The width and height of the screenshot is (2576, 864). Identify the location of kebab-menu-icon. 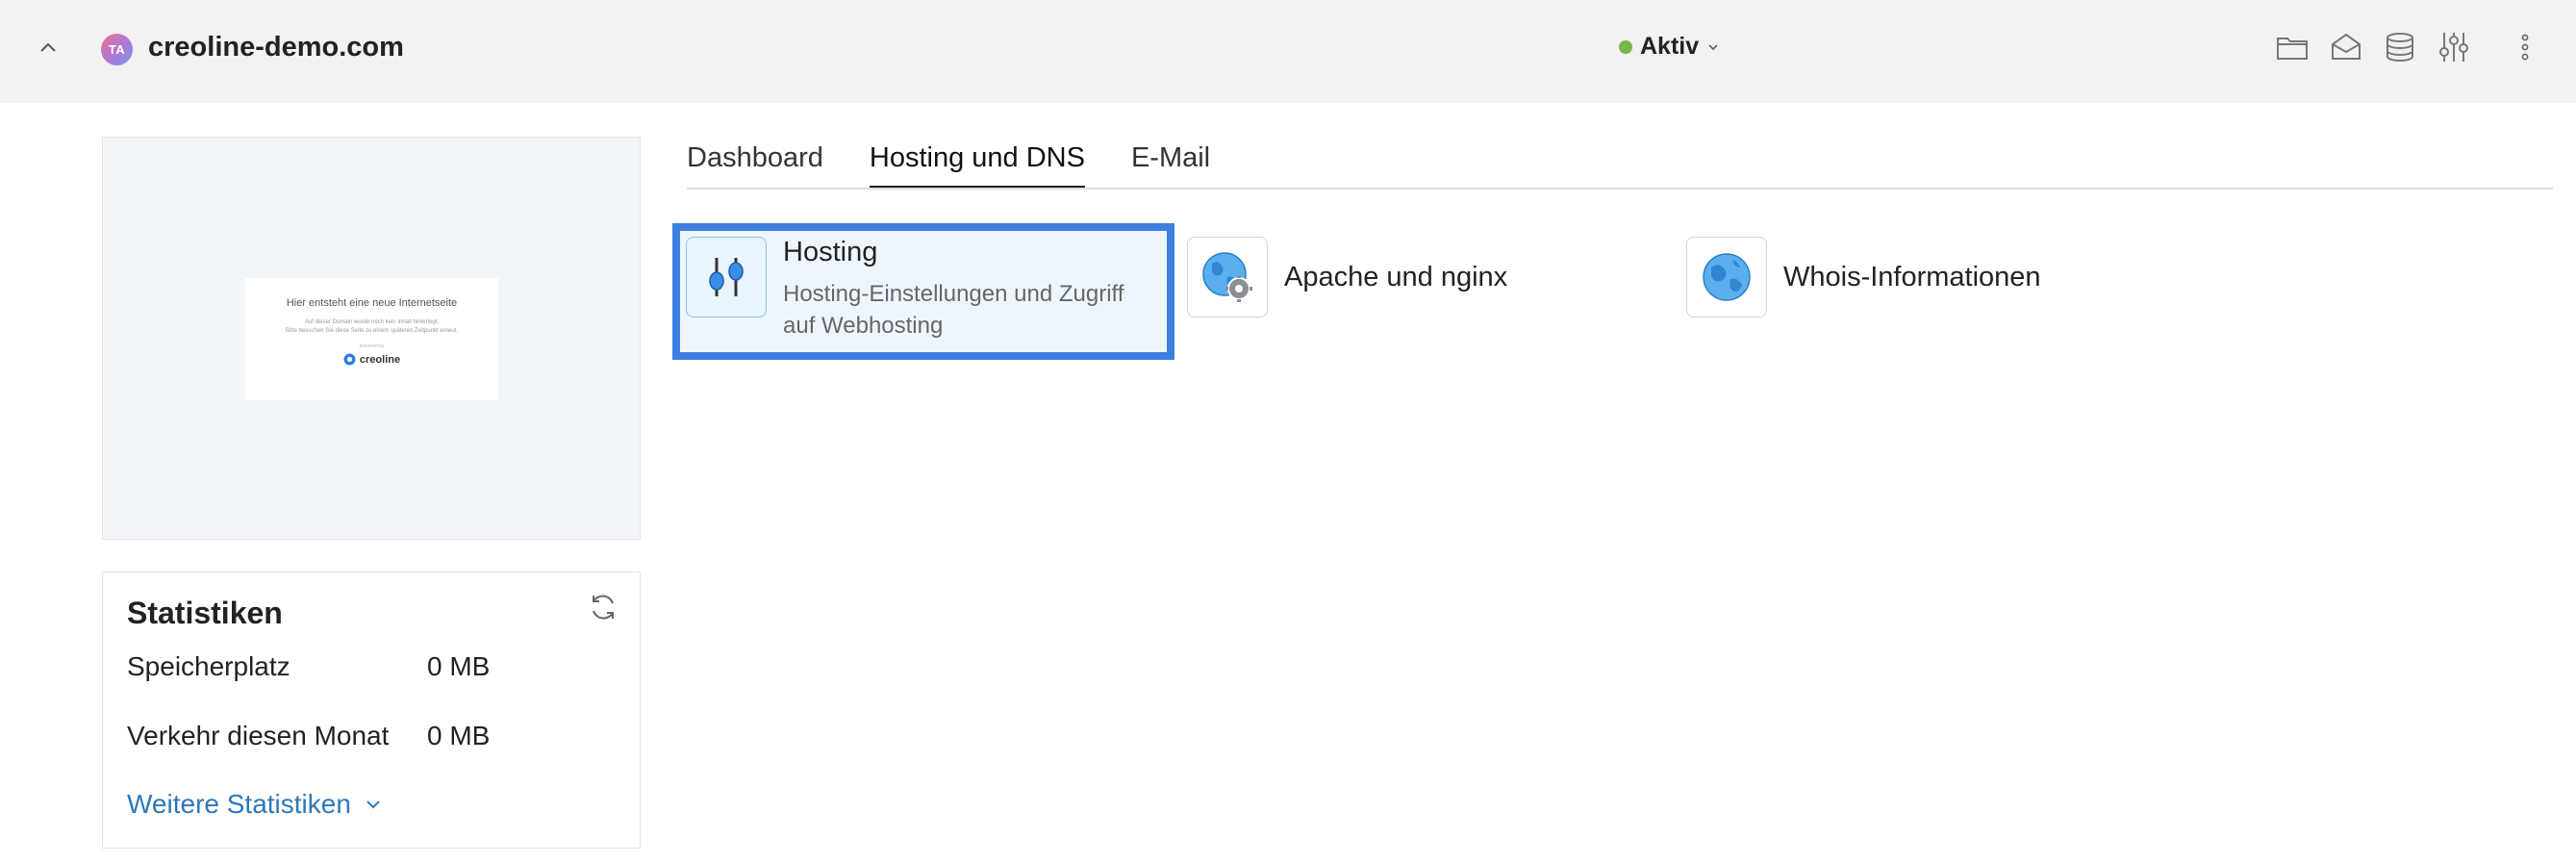
(2525, 47).